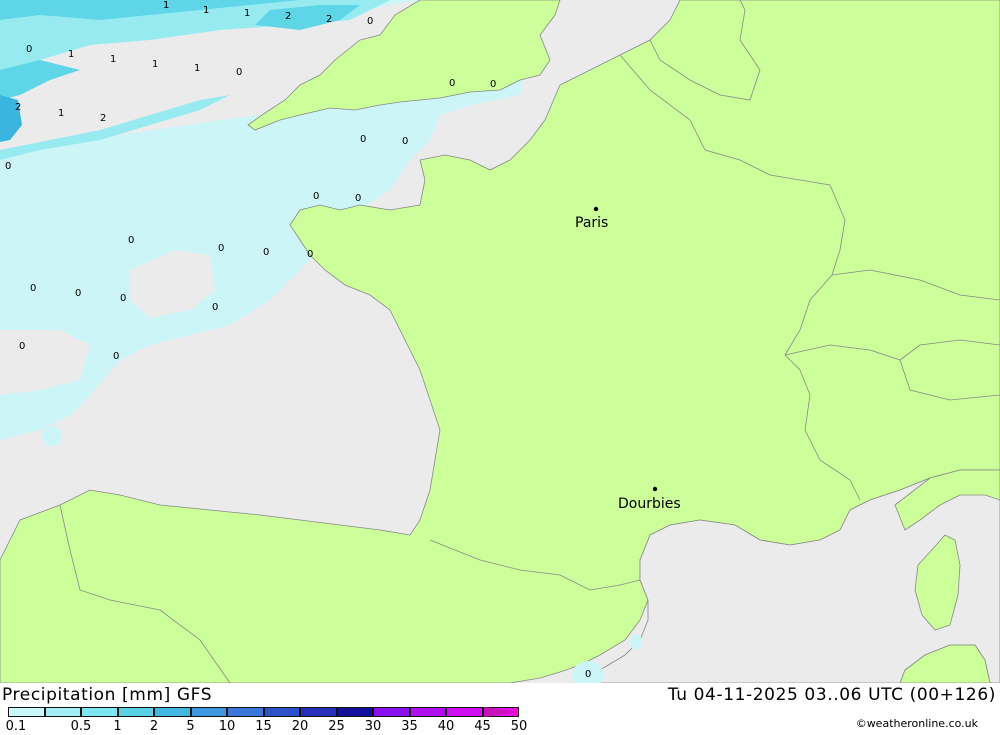  Describe the element at coordinates (81, 726) in the screenshot. I see `legend-tick-label: 0.5` at that location.